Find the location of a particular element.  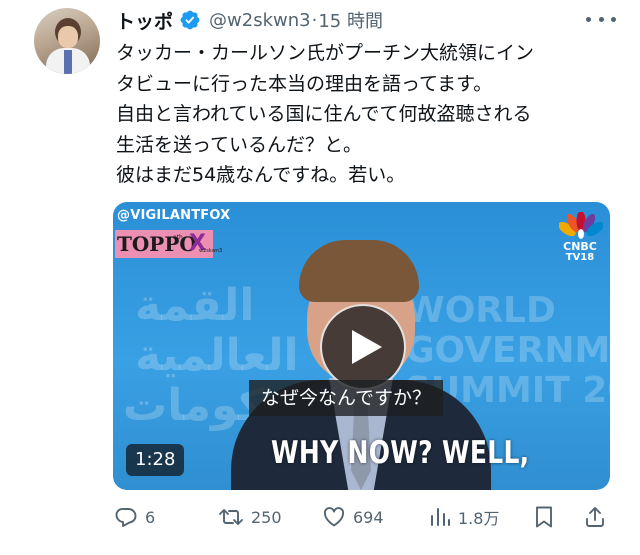

more-options-icon is located at coordinates (601, 19).